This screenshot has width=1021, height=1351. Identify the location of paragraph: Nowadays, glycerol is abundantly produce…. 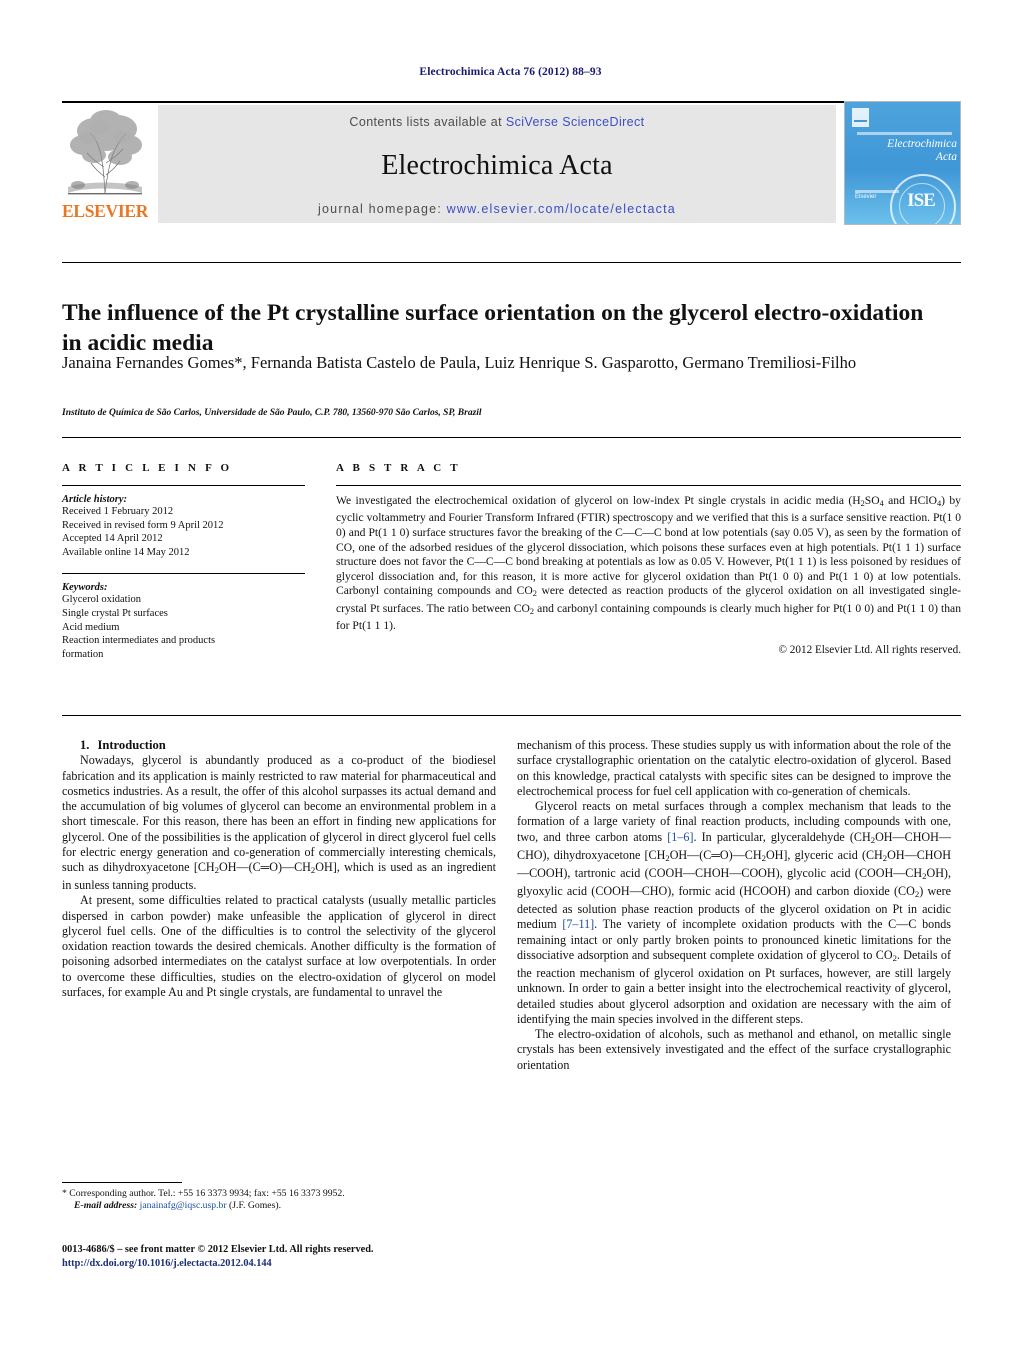
(279, 823).